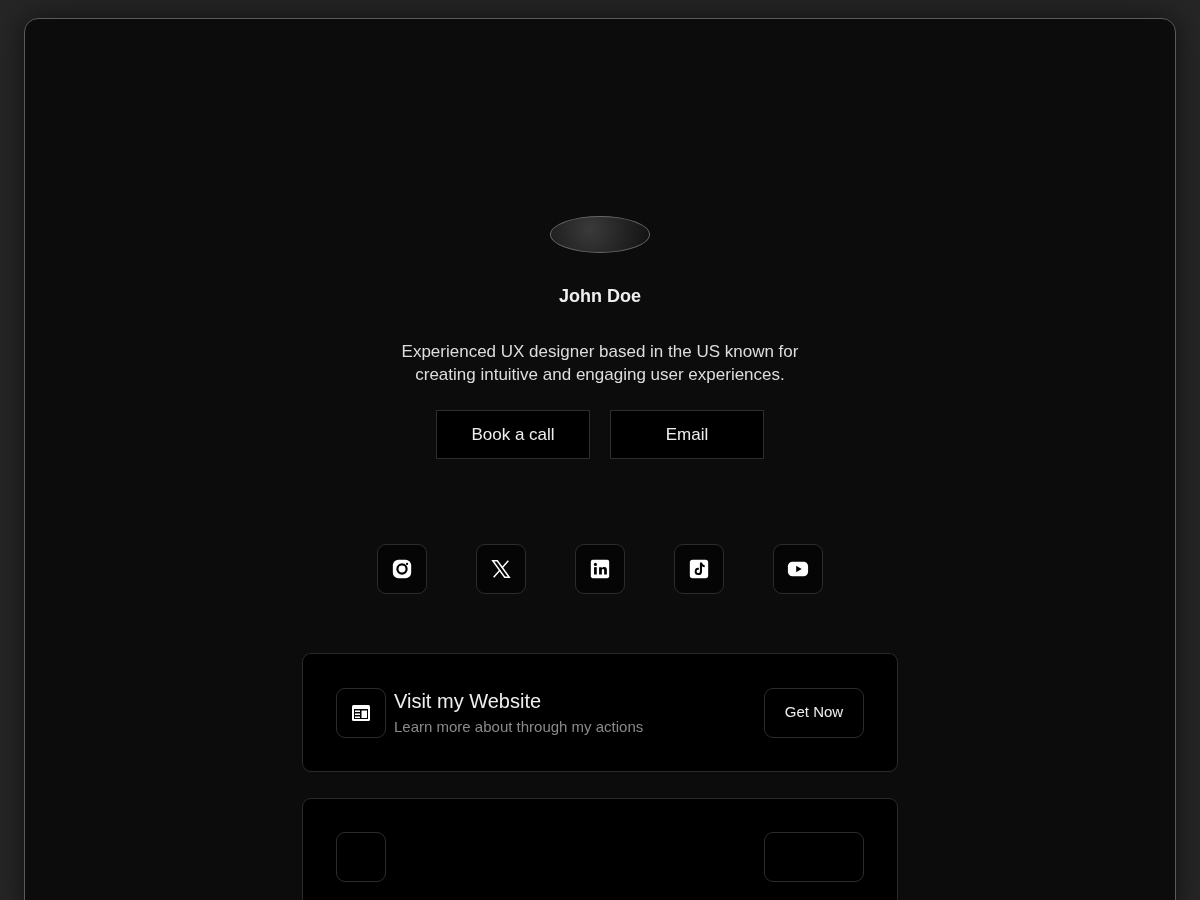  I want to click on card-title: Visit my Website, so click(468, 702).